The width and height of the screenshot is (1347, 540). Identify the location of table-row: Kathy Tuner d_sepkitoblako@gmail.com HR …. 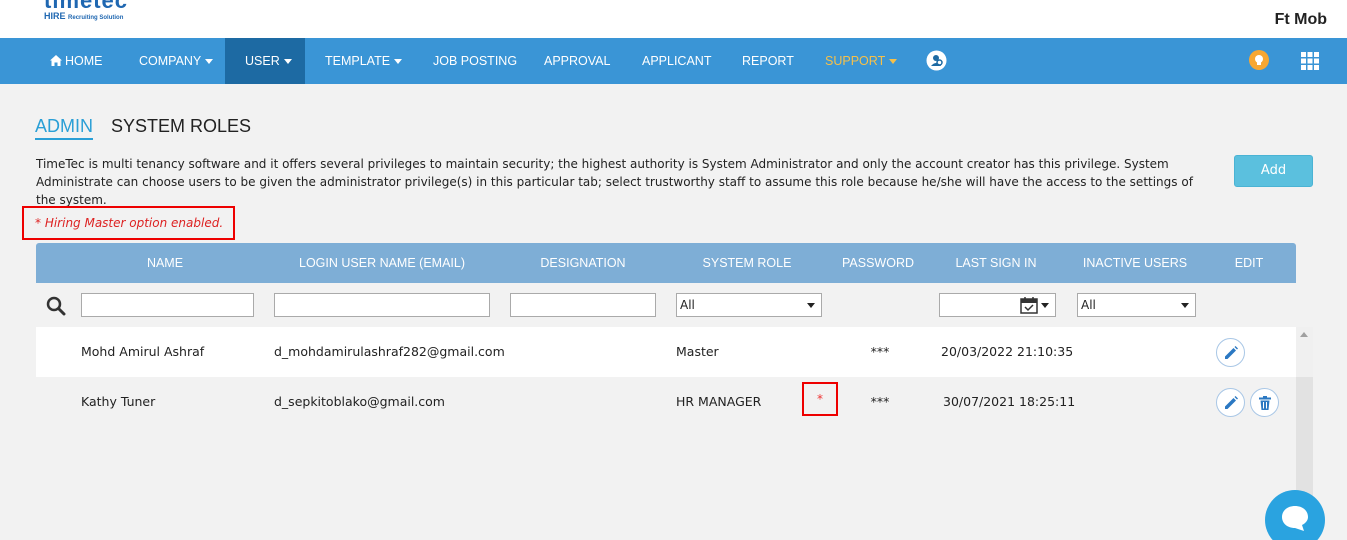
(666, 402).